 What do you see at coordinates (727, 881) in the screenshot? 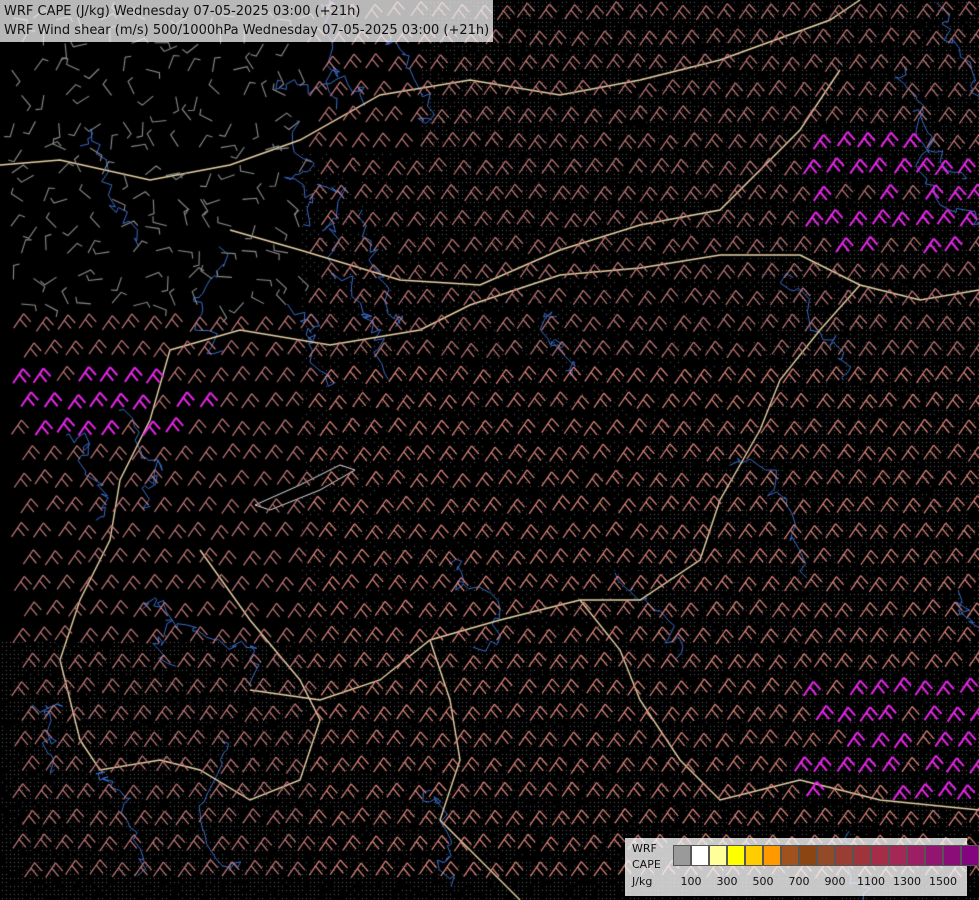
I see `legend-tick: 300` at bounding box center [727, 881].